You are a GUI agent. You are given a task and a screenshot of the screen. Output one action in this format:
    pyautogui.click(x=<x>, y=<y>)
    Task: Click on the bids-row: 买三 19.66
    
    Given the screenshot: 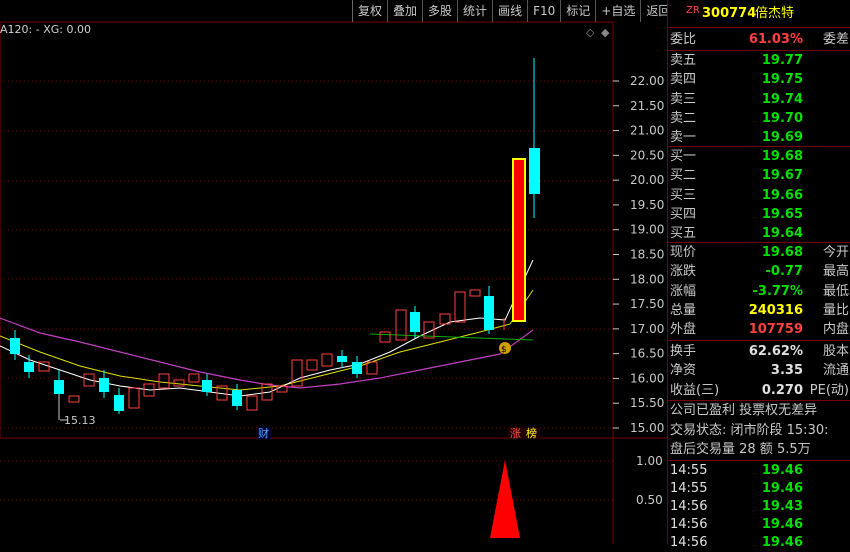 What is the action you would take?
    pyautogui.click(x=759, y=195)
    